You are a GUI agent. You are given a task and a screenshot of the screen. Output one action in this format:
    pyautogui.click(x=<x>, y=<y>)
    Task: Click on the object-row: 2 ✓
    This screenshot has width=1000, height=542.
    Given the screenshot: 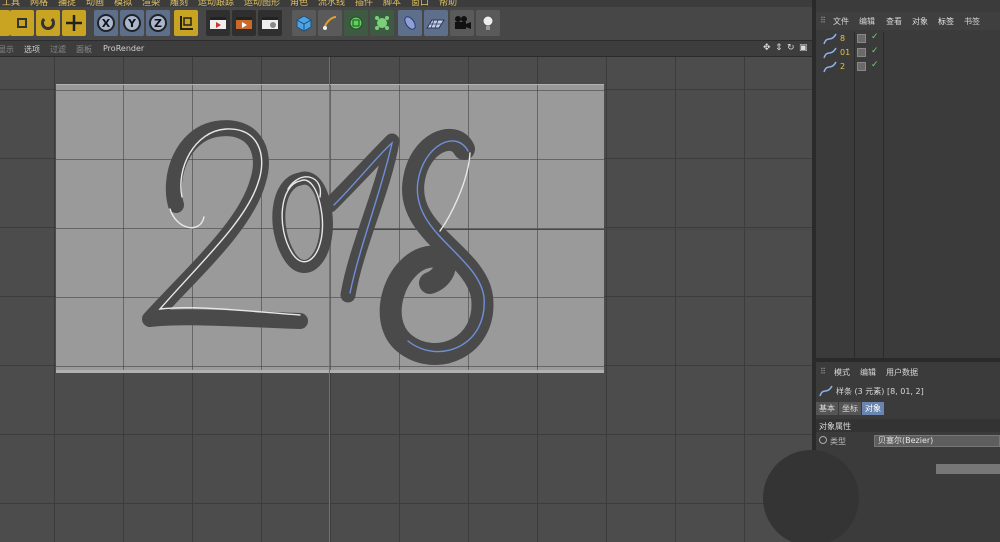 What is the action you would take?
    pyautogui.click(x=908, y=67)
    